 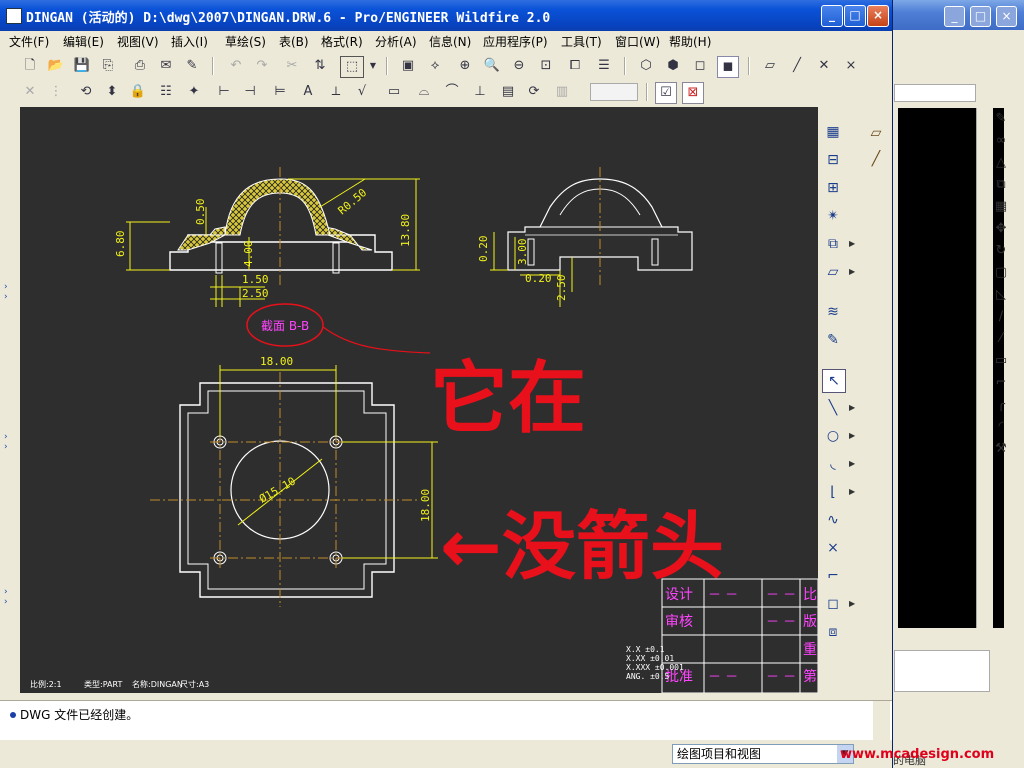 What do you see at coordinates (763, 754) in the screenshot?
I see `selection-filter-select: 绘图项目和视图 ▼` at bounding box center [763, 754].